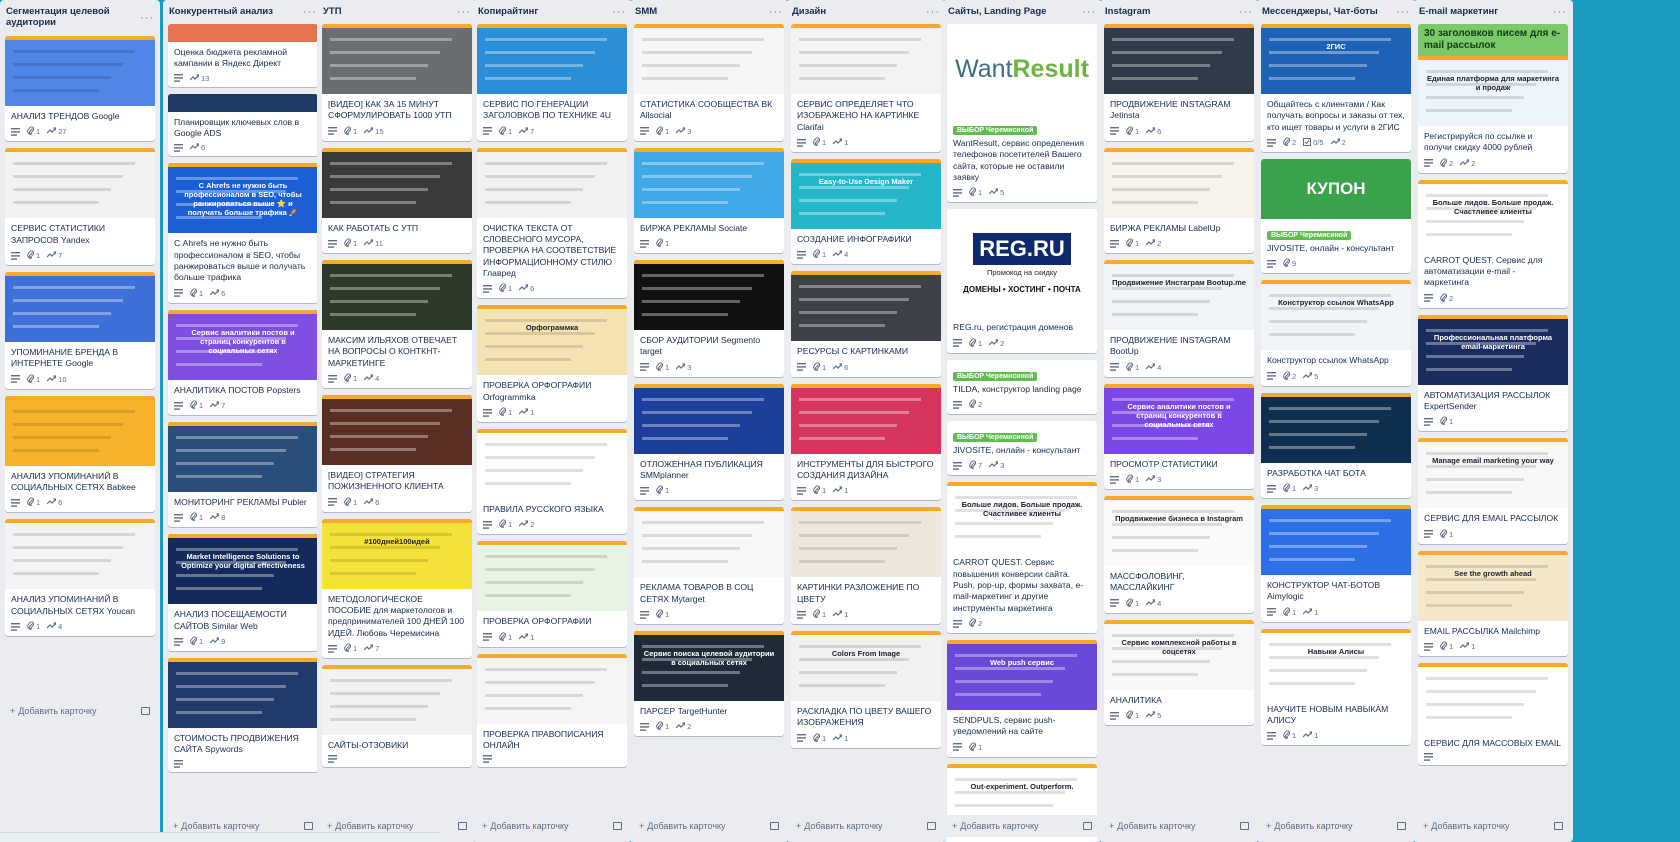 Image resolution: width=1680 pixels, height=842 pixels. Describe the element at coordinates (1458, 12) in the screenshot. I see `list-title: E-mail маркетинг` at that location.